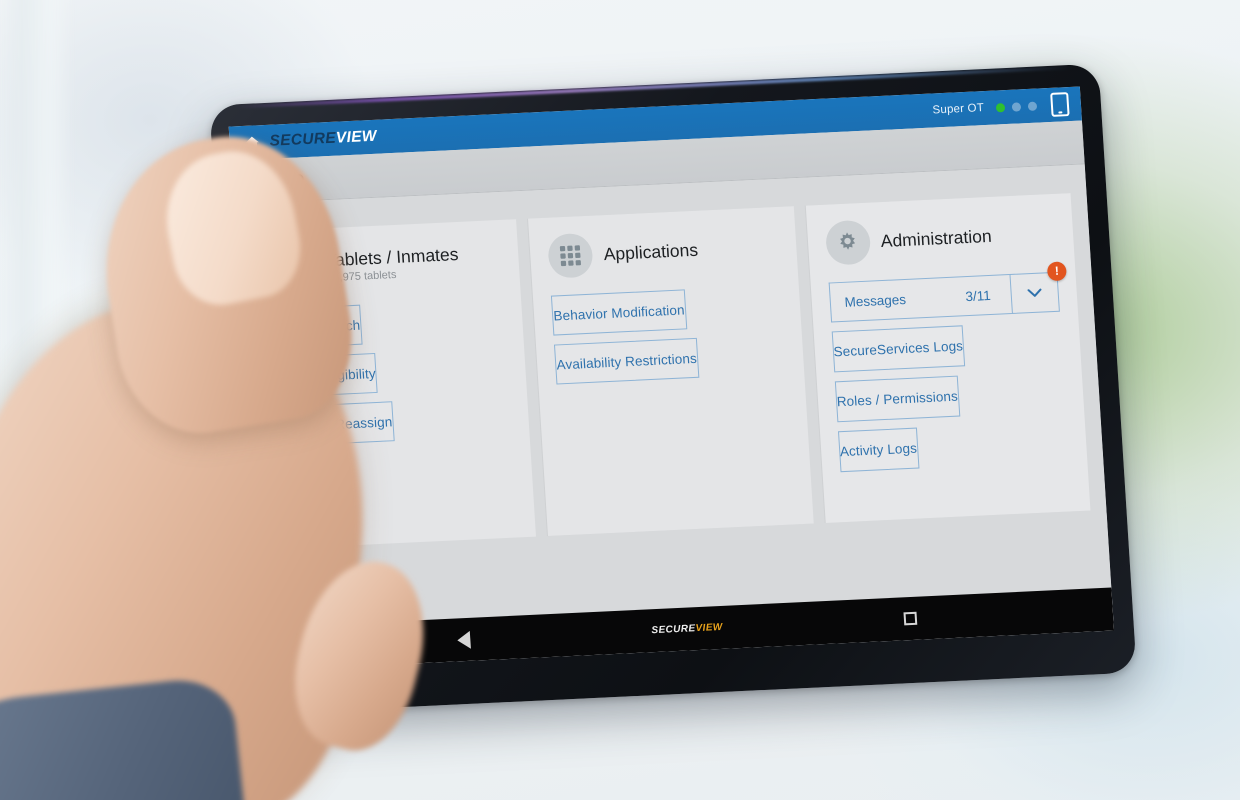  I want to click on status-indicator-group, so click(1016, 106).